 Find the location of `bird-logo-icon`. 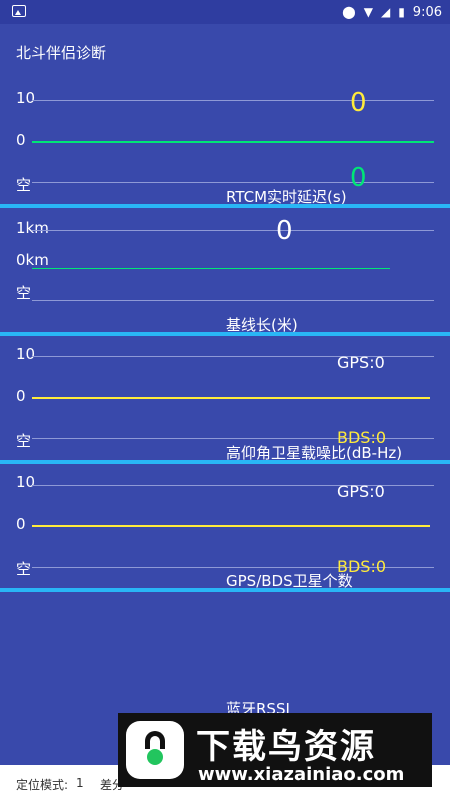

bird-logo-icon is located at coordinates (155, 750).